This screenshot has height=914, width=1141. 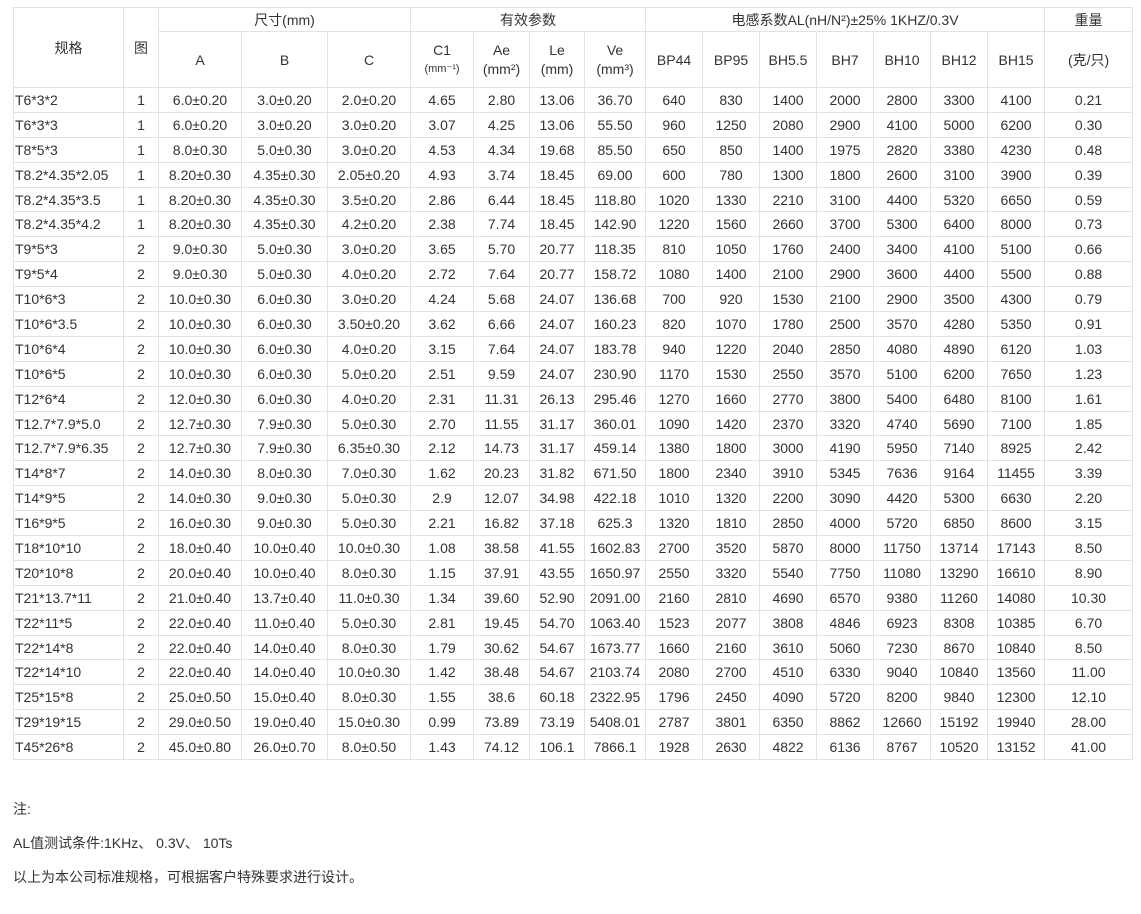 What do you see at coordinates (902, 647) in the screenshot?
I see `table-cell: 7230` at bounding box center [902, 647].